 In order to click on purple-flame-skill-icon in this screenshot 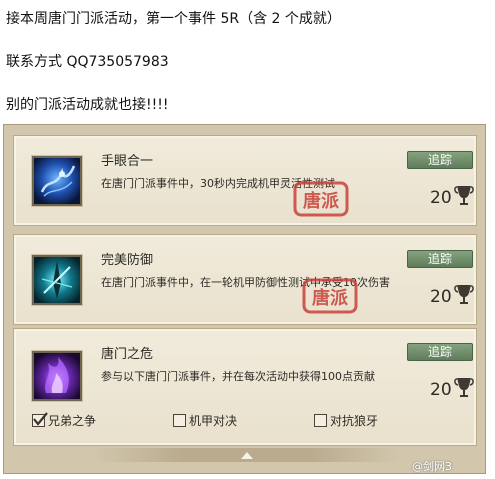, I will do `click(57, 376)`.